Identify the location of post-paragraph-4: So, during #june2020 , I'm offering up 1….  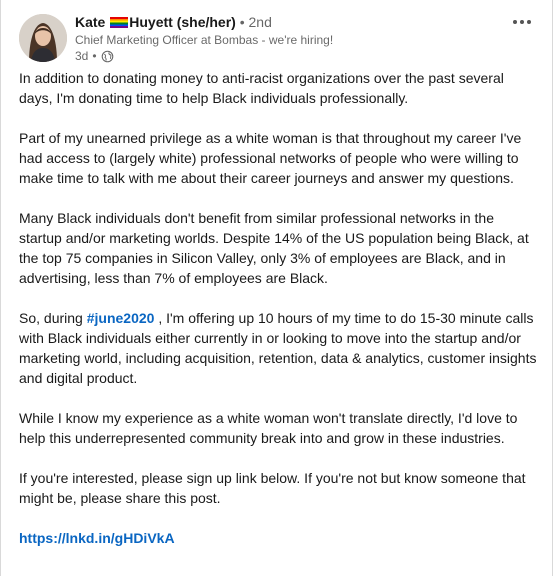
(279, 348).